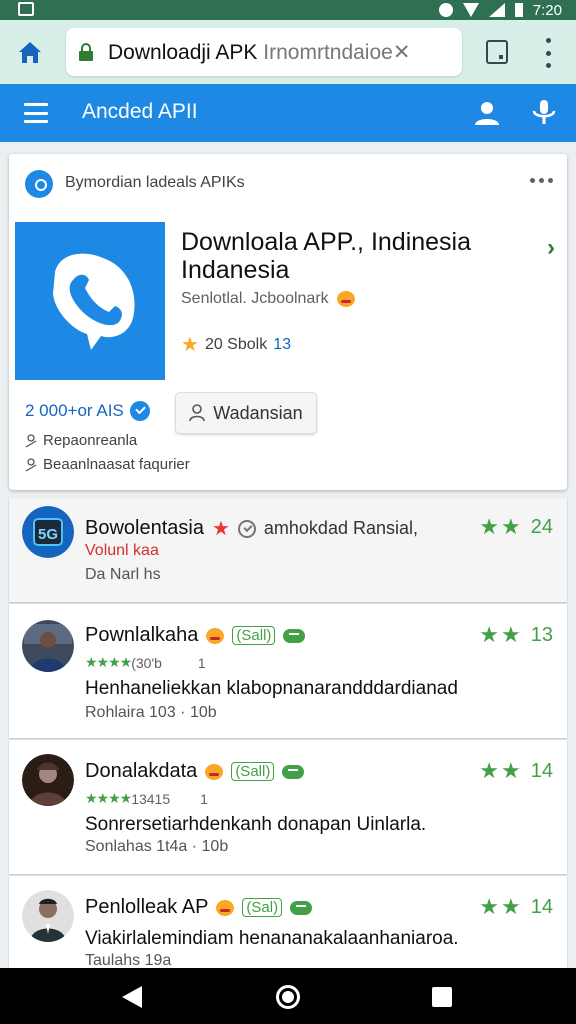 The image size is (576, 1024). Describe the element at coordinates (90, 301) in the screenshot. I see `app-logo-icon` at that location.